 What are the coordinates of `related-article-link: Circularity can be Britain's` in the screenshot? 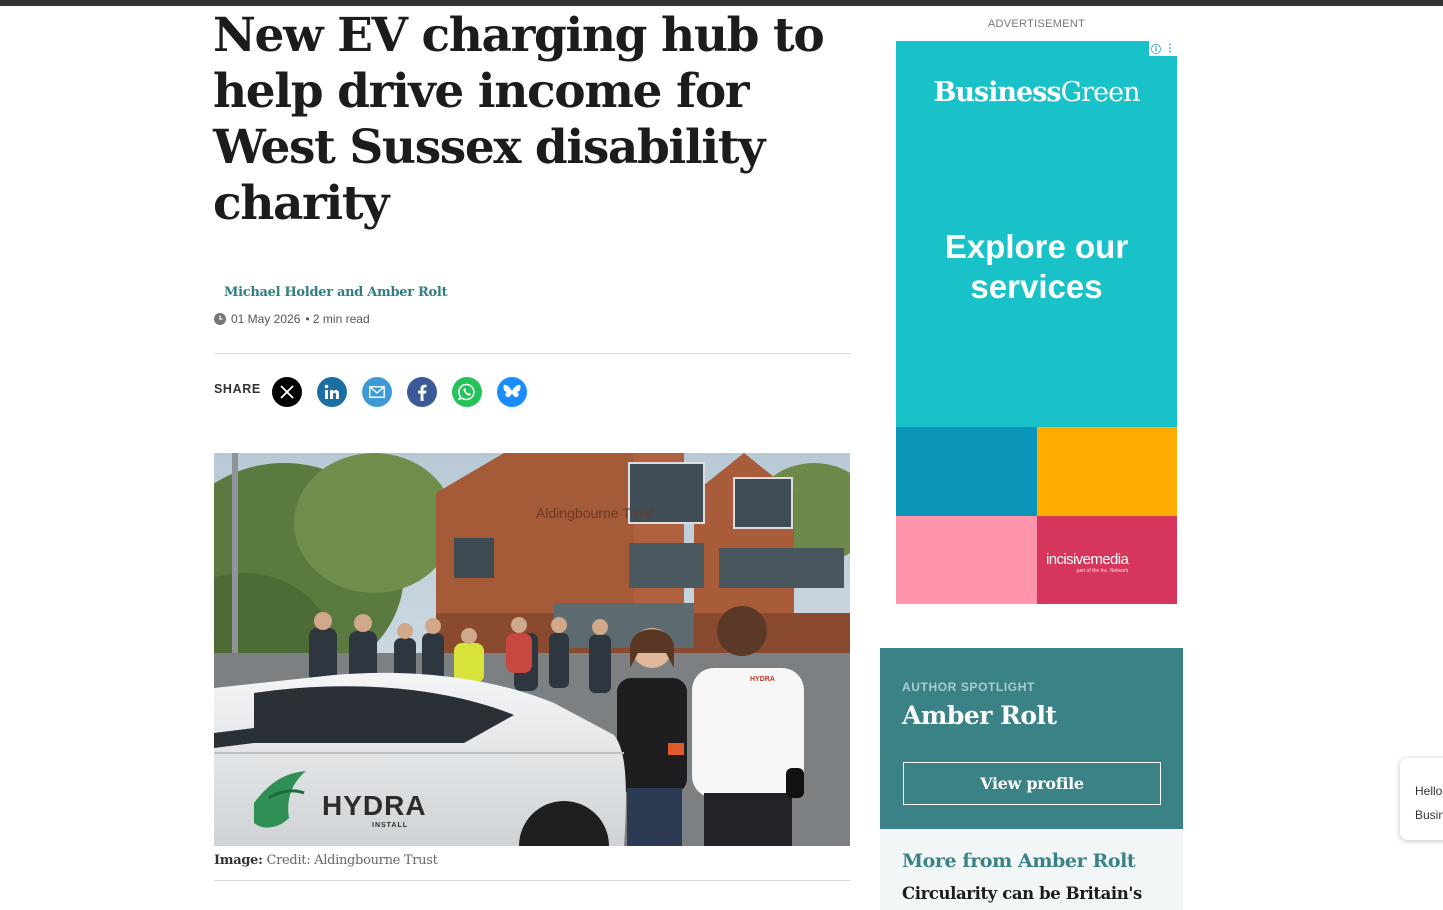 It's located at (1037, 894).